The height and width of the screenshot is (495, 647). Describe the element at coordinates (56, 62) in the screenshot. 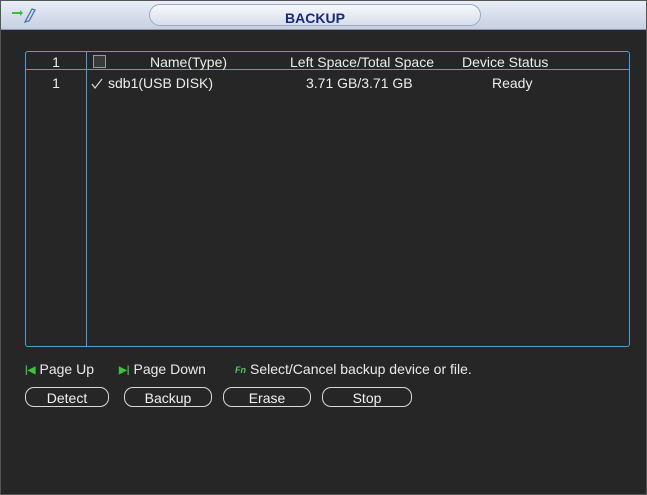

I see `header-number: 1` at that location.